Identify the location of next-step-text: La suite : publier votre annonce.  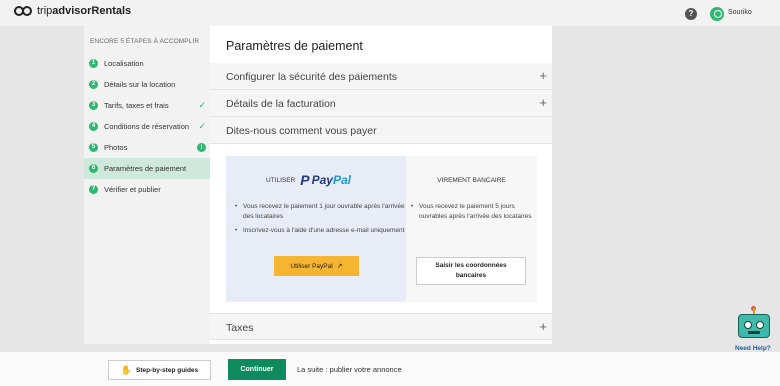
(349, 369).